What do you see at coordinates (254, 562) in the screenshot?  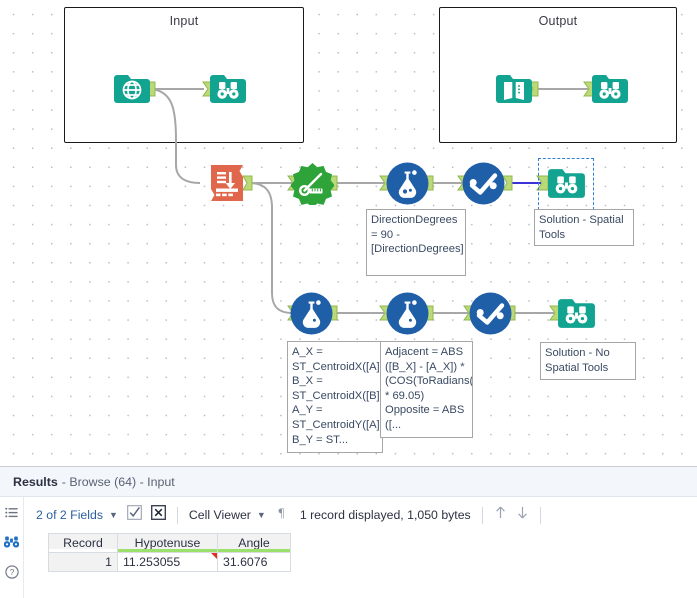 I see `cell-angle: 31.6076` at bounding box center [254, 562].